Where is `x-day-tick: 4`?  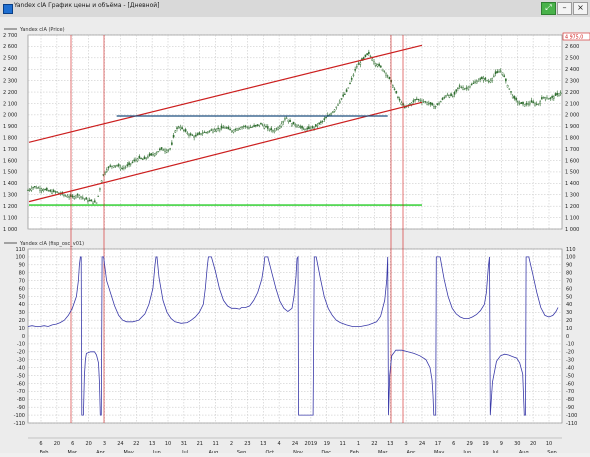
x-day-tick: 4 is located at coordinates (279, 444).